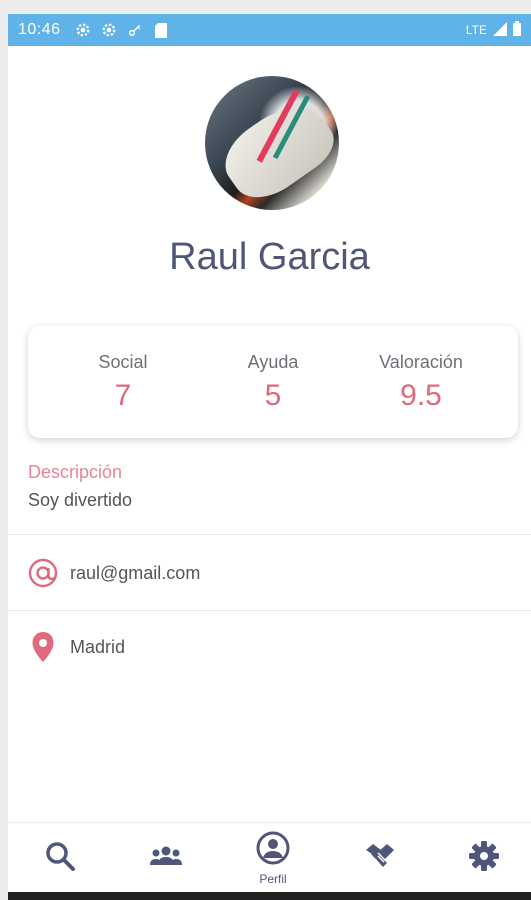  Describe the element at coordinates (272, 143) in the screenshot. I see `profile-avatar` at that location.